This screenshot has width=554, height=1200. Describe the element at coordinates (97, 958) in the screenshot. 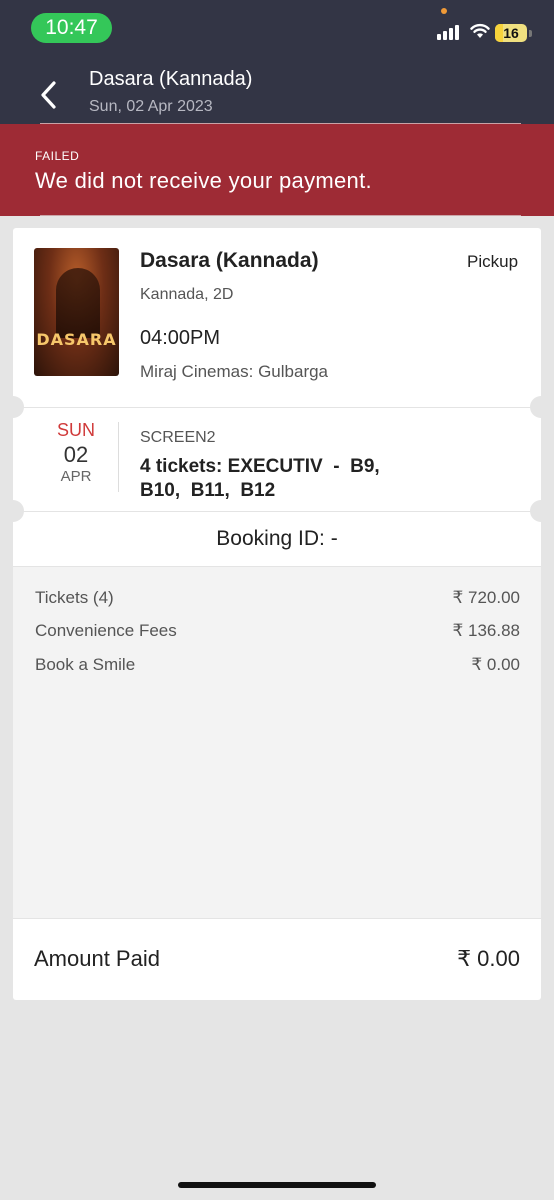

I see `amount-paid-label: Amount Paid` at that location.